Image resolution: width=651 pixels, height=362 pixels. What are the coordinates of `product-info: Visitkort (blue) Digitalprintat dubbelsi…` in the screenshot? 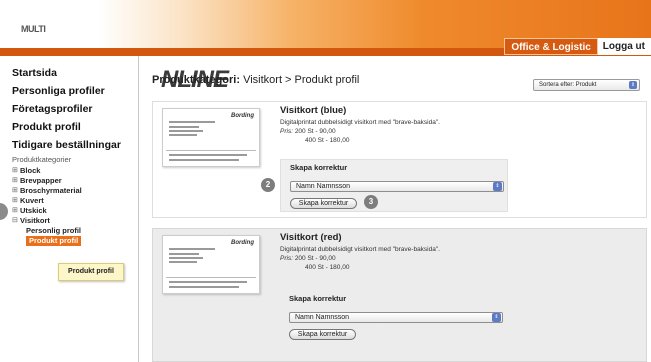 It's located at (360, 125).